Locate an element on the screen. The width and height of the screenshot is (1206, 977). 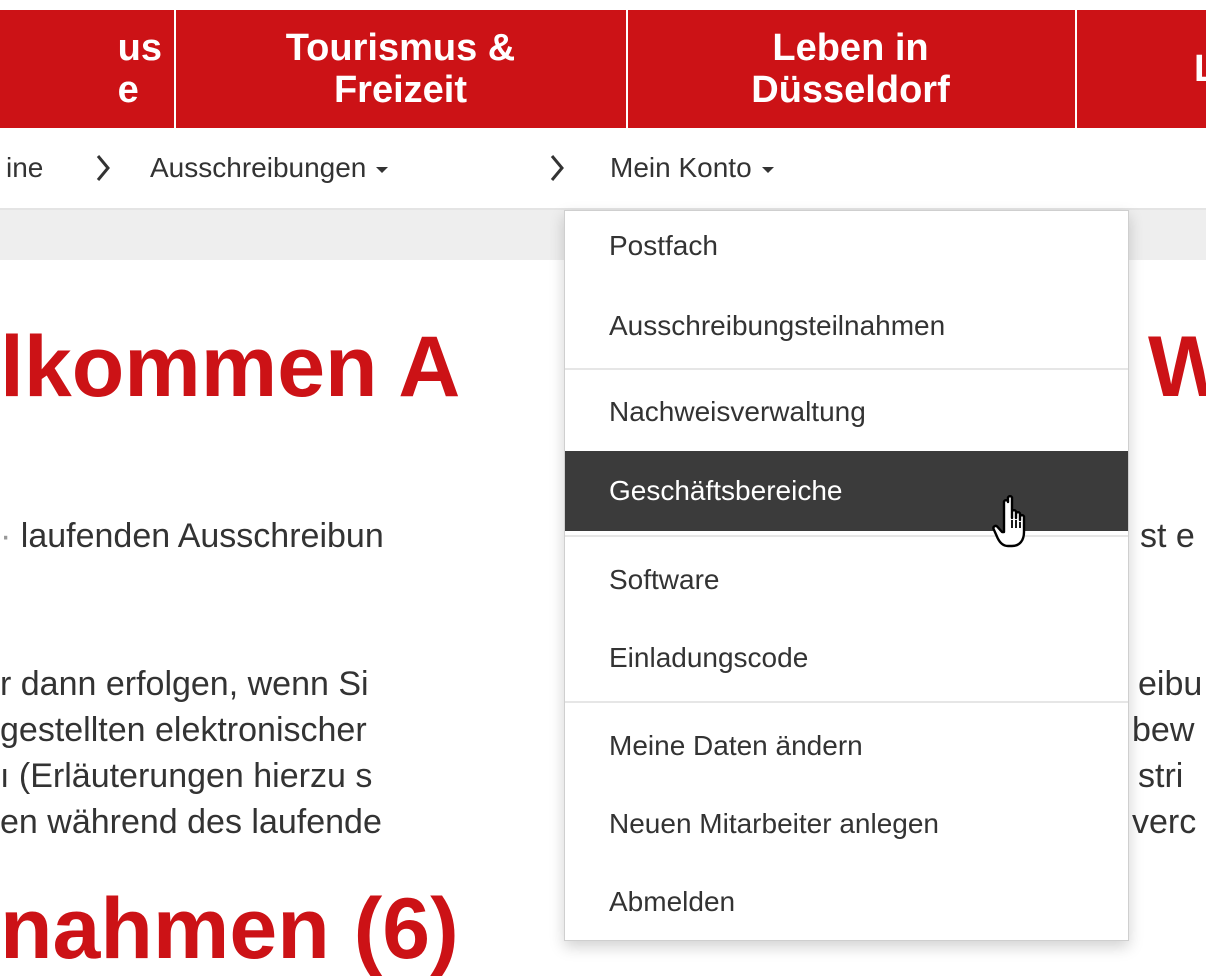
intro-text-left: laufenden Ausschreibun is located at coordinates (202, 536).